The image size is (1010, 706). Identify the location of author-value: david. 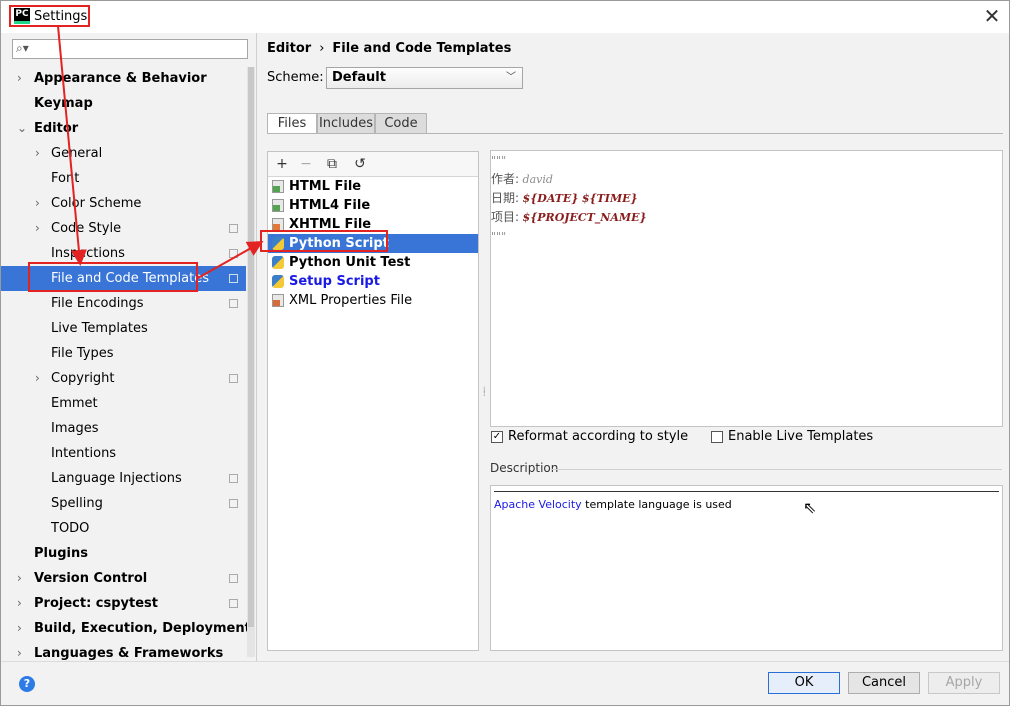
(537, 179).